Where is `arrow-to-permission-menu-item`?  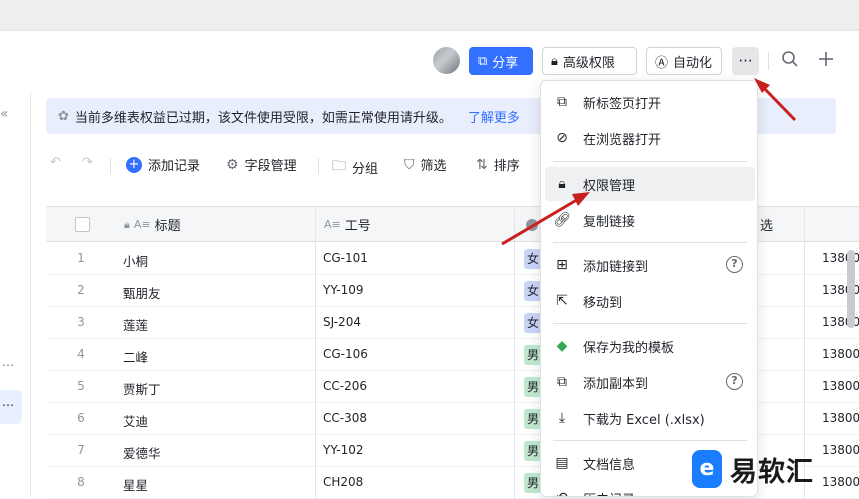 arrow-to-permission-menu-item is located at coordinates (545, 219).